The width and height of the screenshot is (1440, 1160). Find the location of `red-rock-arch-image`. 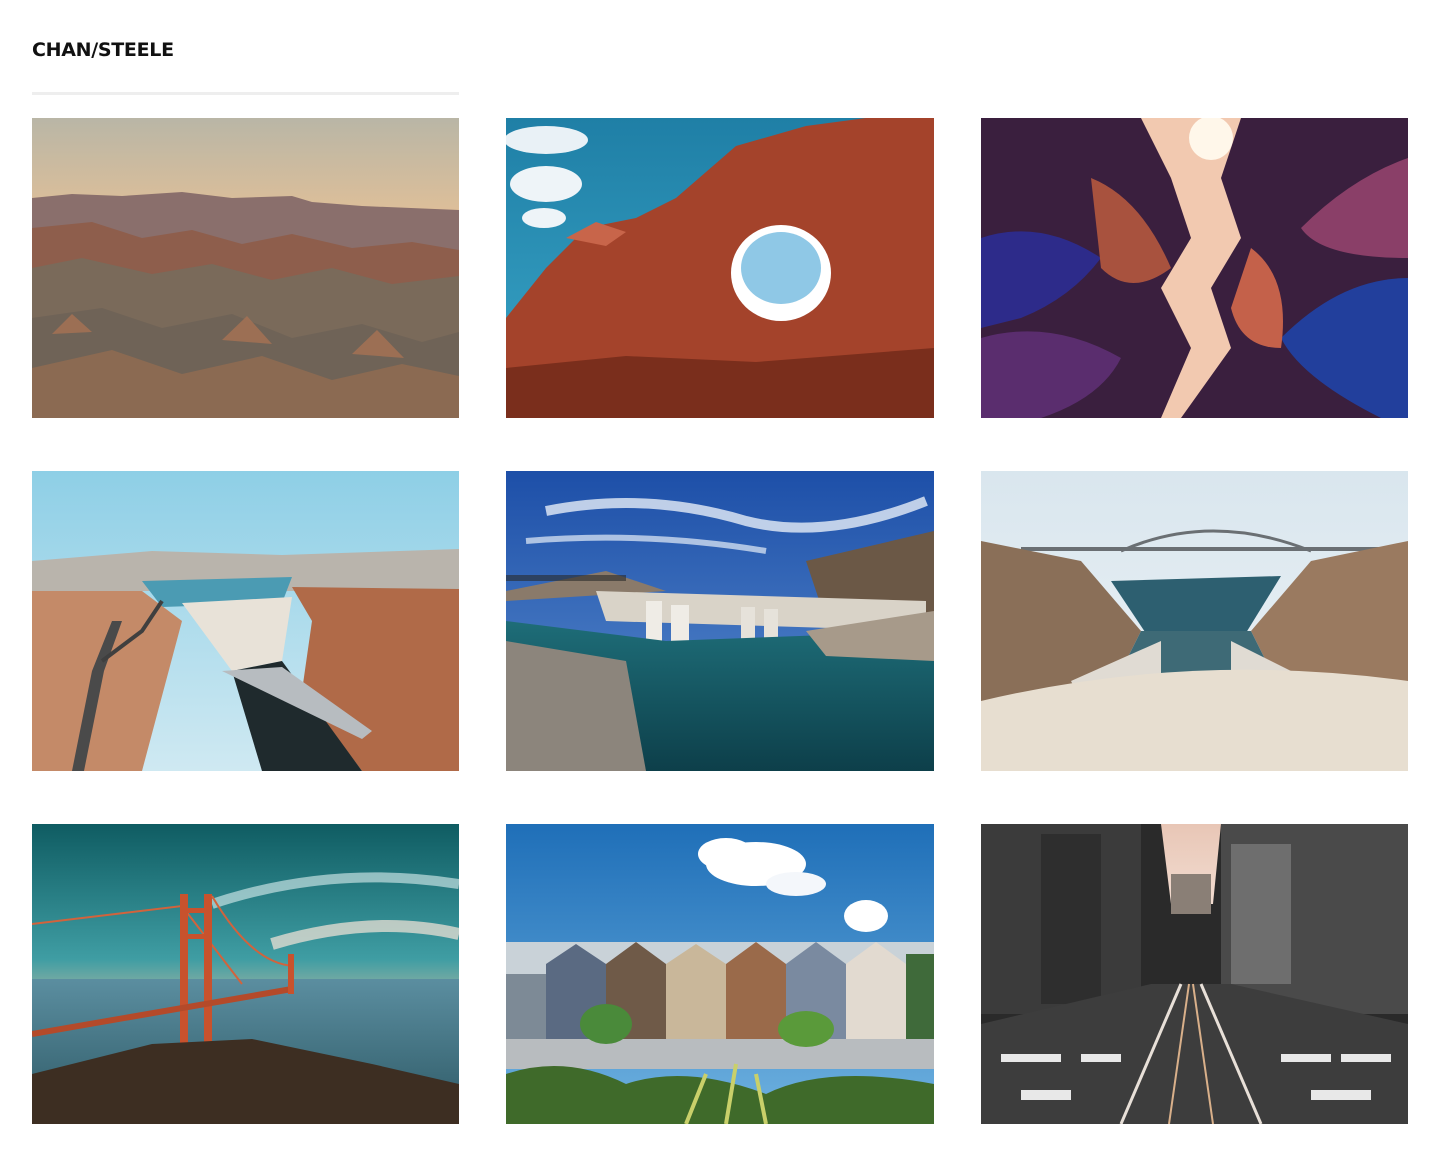

red-rock-arch-image is located at coordinates (720, 268).